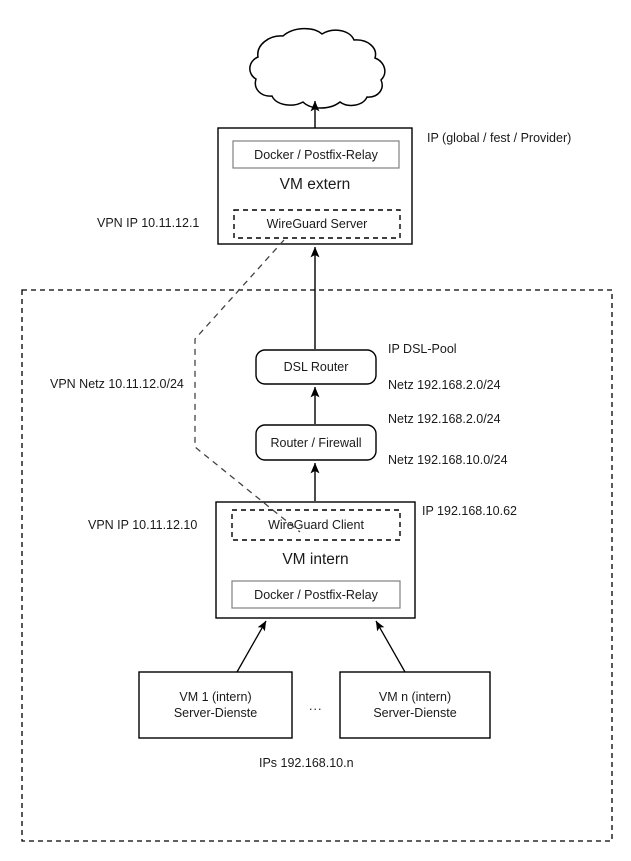 This screenshot has height=861, width=631. I want to click on vm-extern-service-label: Docker / Postfix-Relay, so click(316, 154).